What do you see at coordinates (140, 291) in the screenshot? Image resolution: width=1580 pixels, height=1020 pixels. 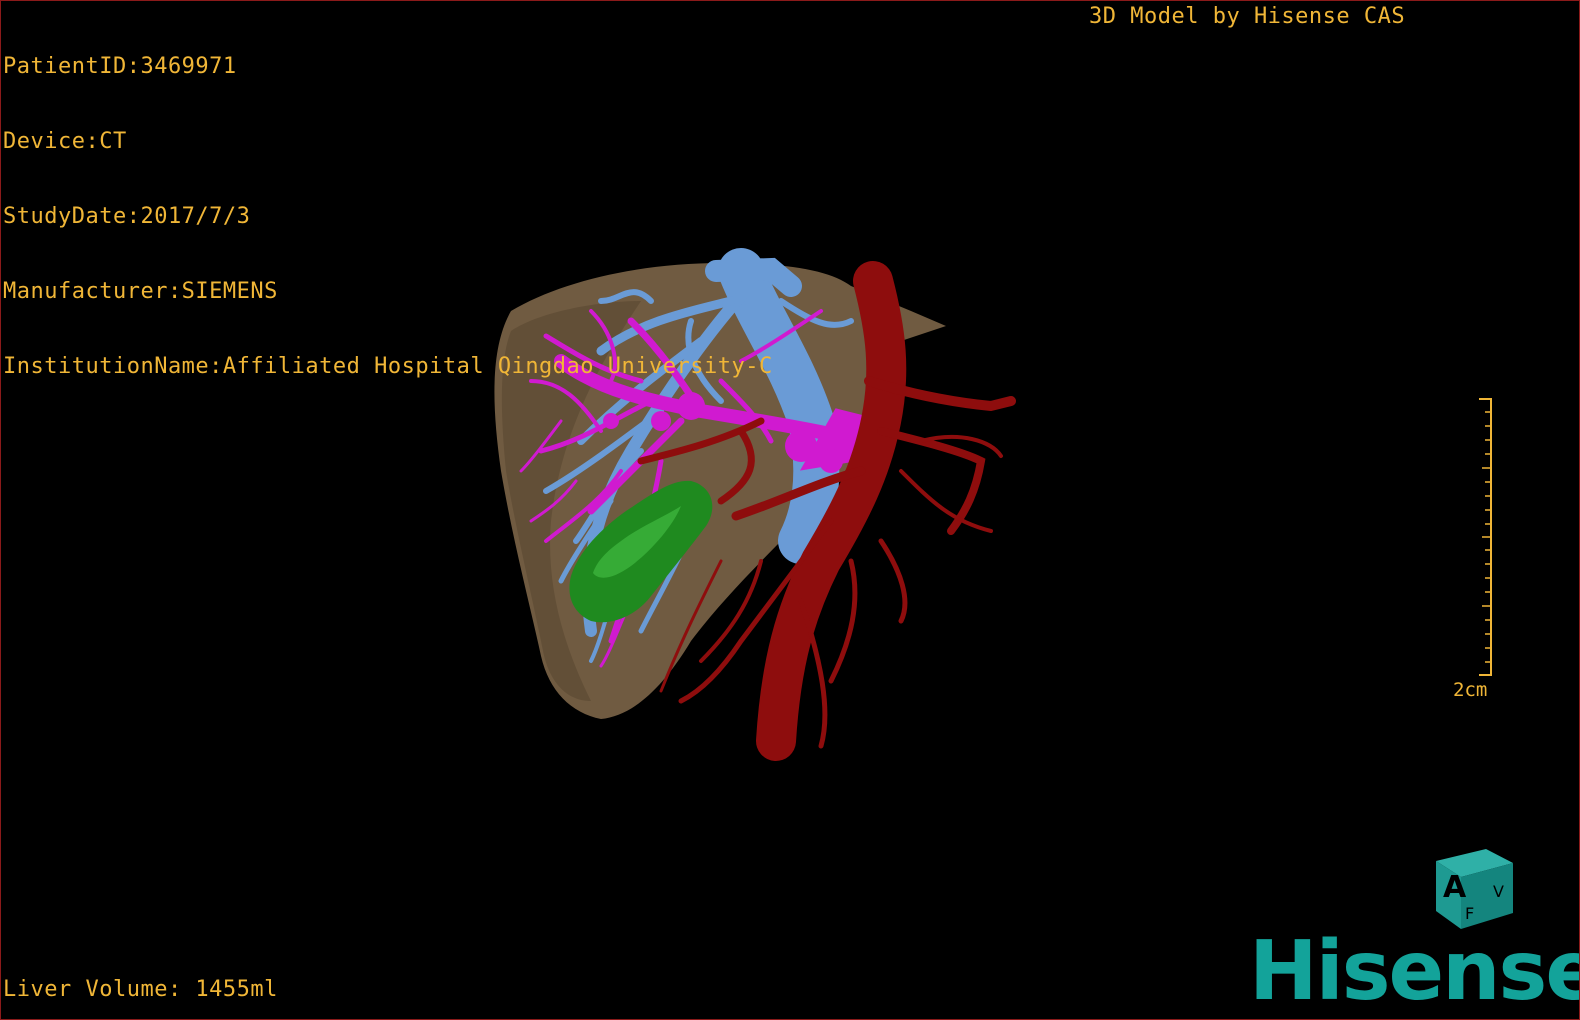 I see `manufacturer: Manufacturer:SIEMENS` at bounding box center [140, 291].